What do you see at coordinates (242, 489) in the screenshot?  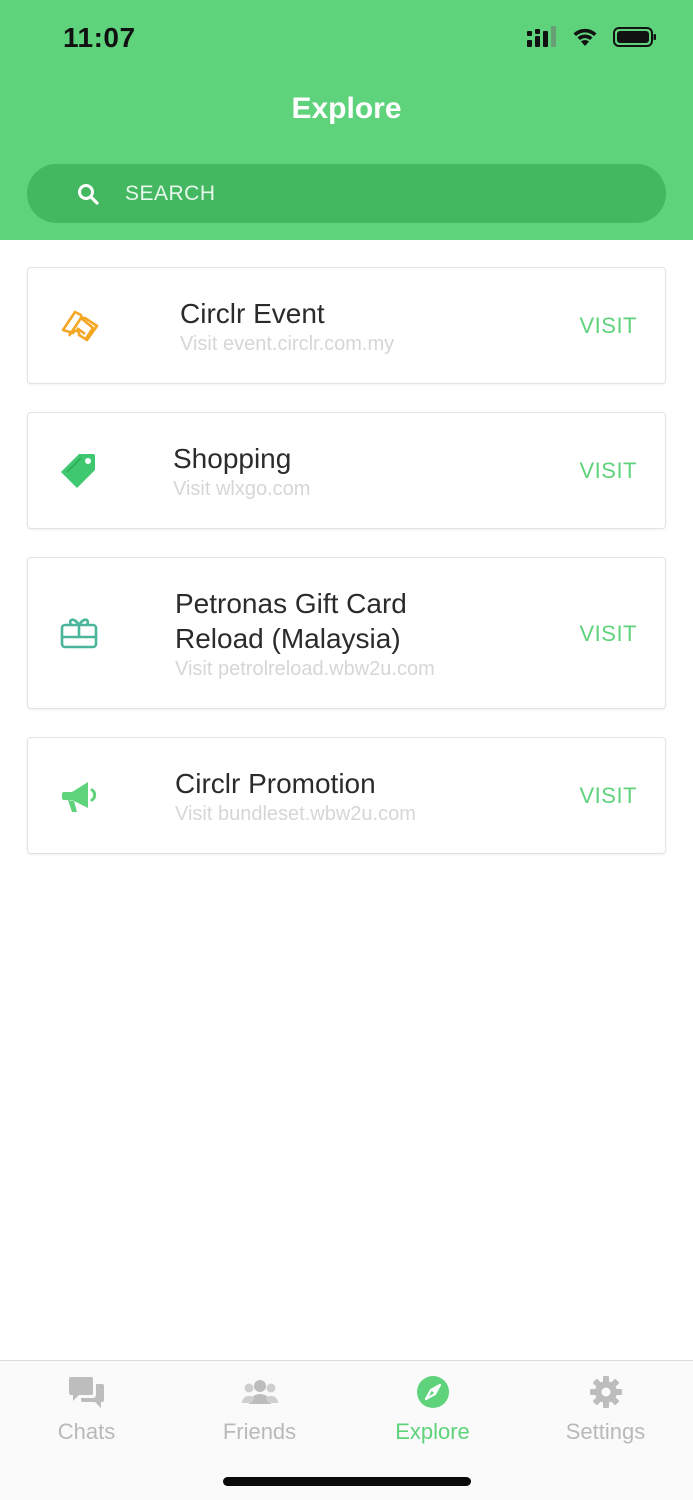 I see `item-subtitle: Visit wlxgo.com` at bounding box center [242, 489].